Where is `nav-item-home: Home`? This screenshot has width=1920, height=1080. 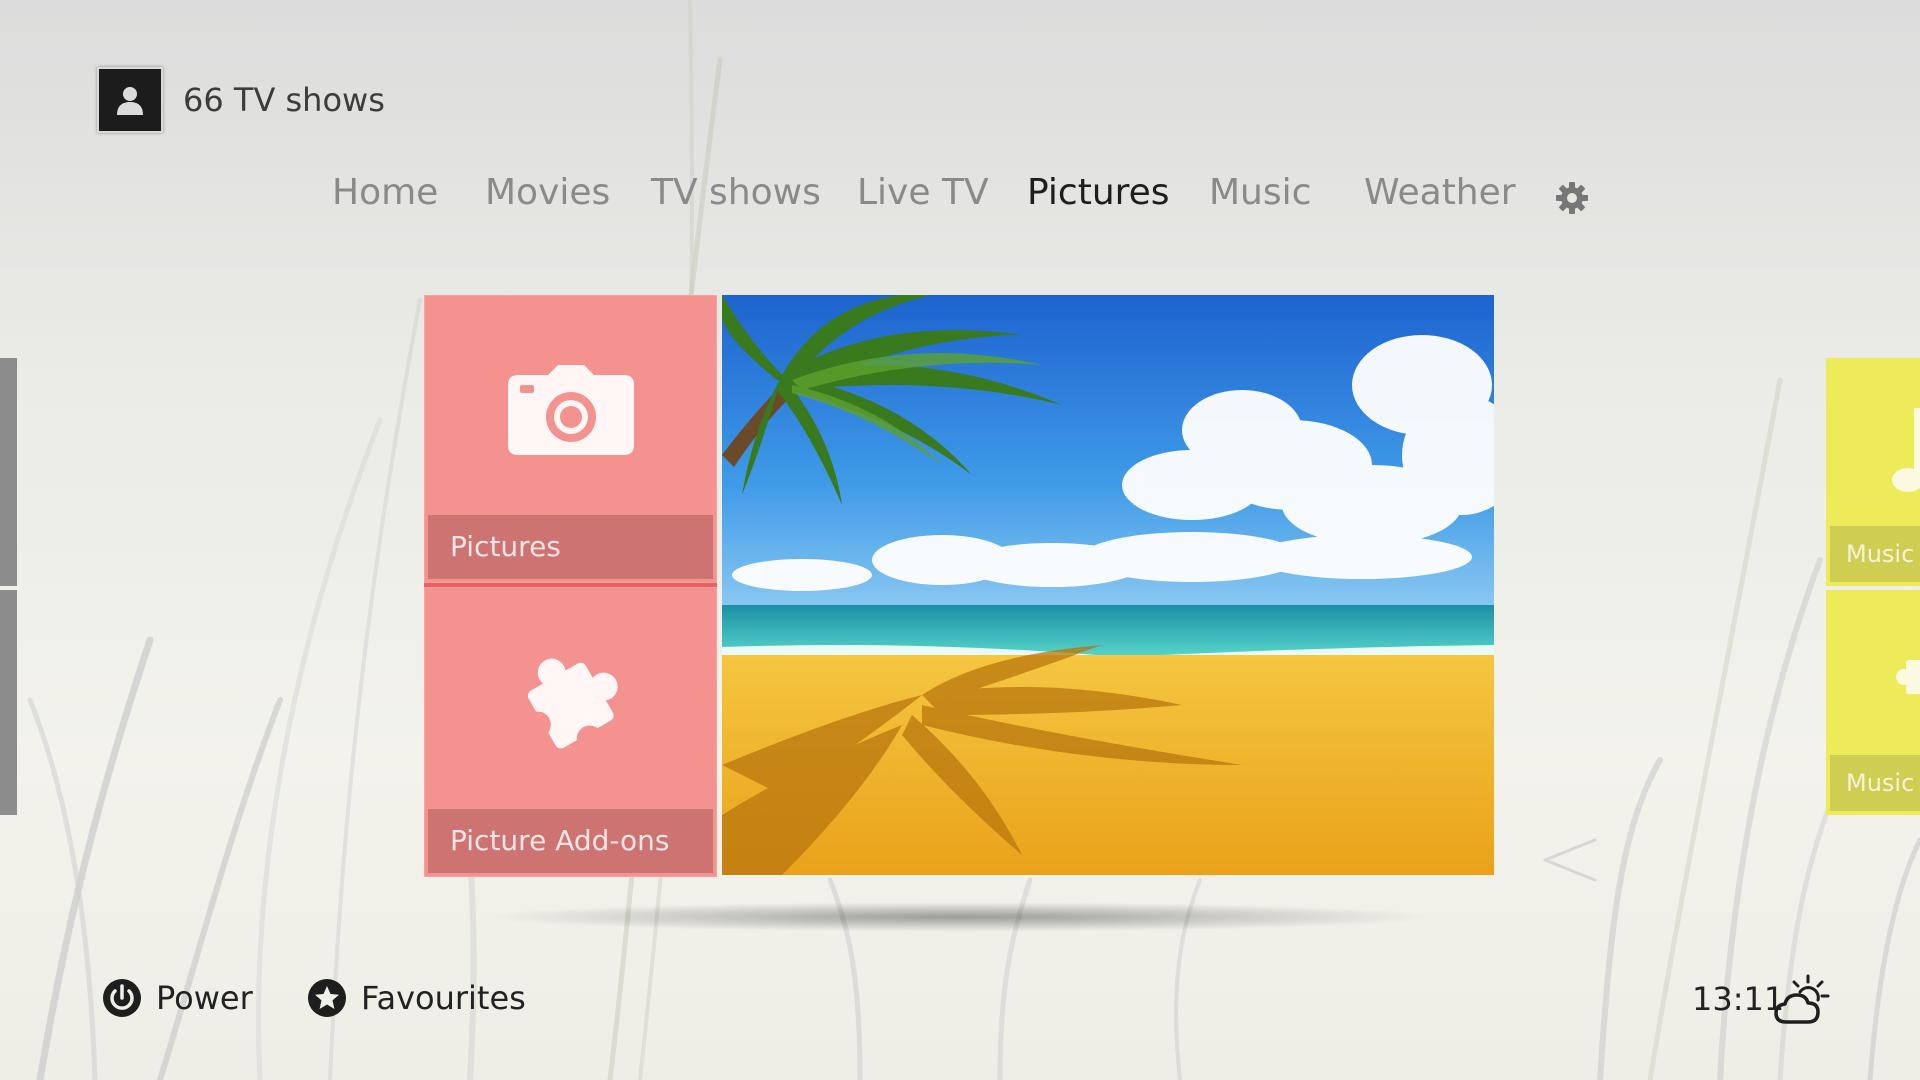 nav-item-home: Home is located at coordinates (385, 192).